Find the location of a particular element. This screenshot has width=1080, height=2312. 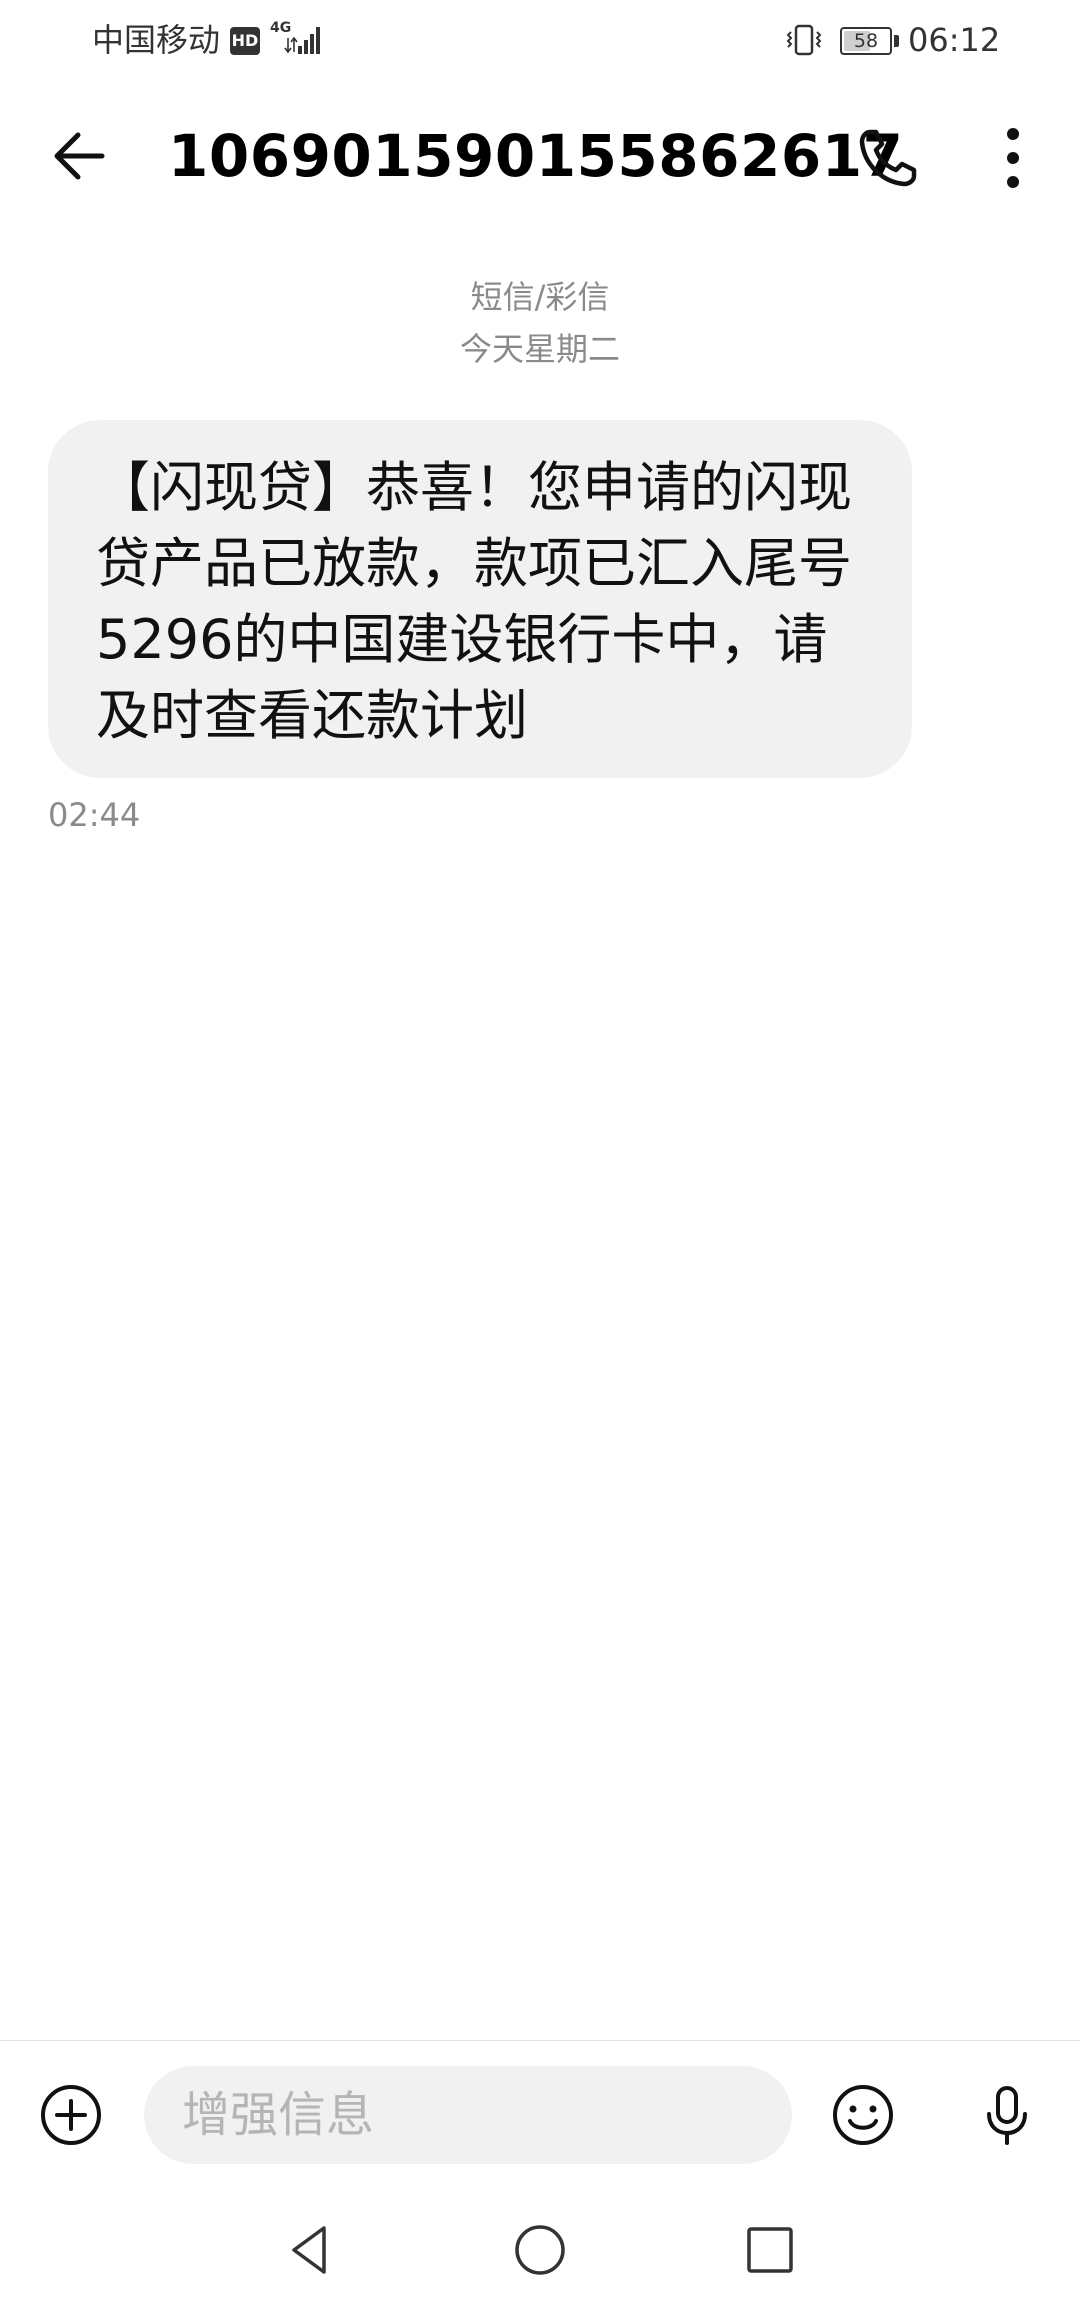

more-vertical-icon is located at coordinates (1013, 158).